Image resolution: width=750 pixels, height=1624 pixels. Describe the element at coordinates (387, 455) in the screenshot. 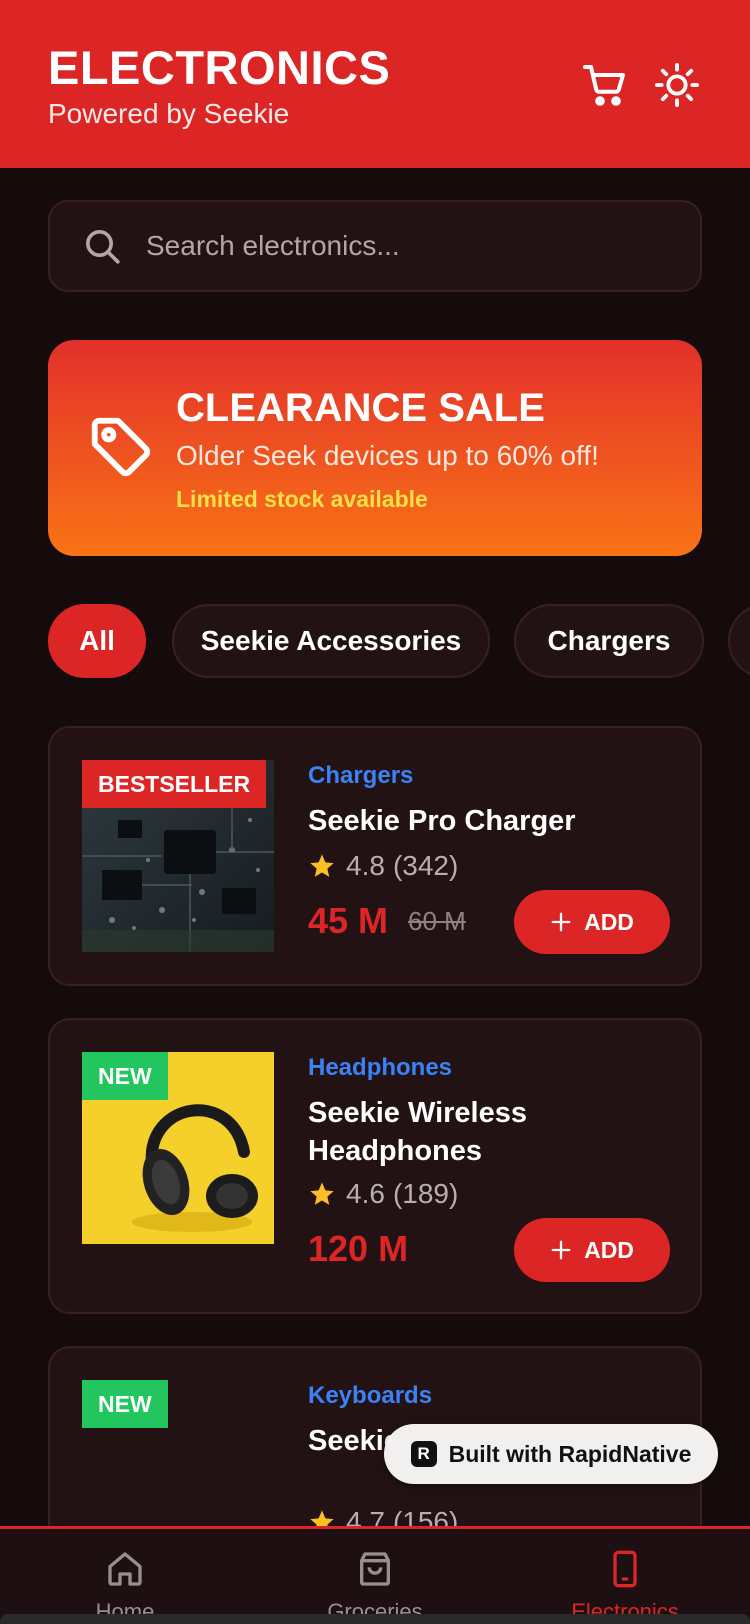

I see `banner-subtitle: Older Seek devices up to 60% off!` at that location.